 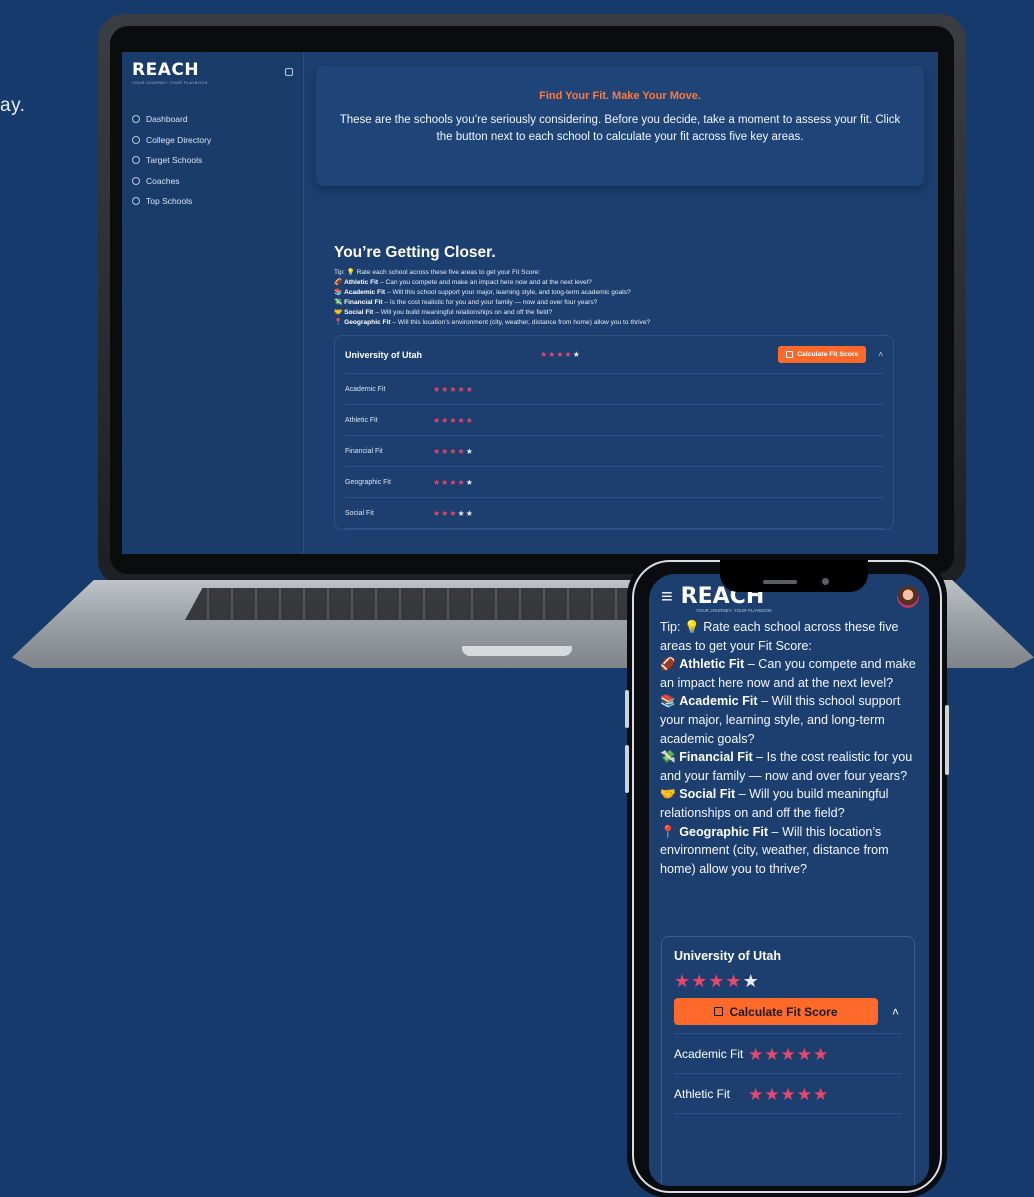 I want to click on sidebar-item-label: Coaches, so click(x=163, y=180).